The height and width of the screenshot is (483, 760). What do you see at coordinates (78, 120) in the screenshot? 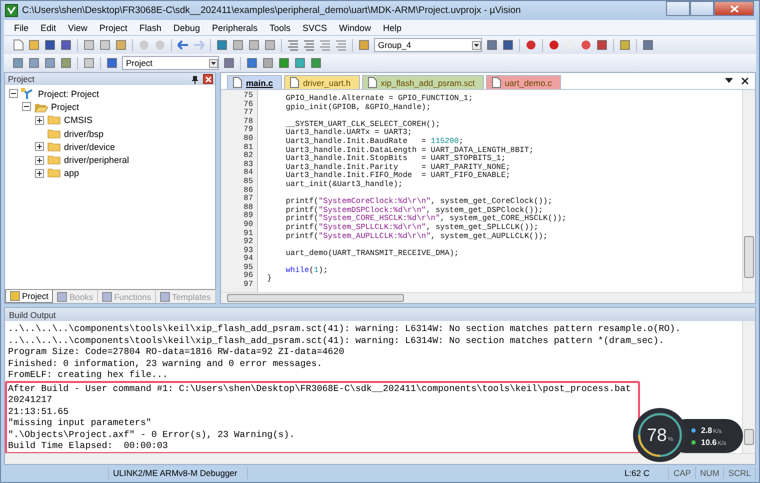
I see `tree-item: CMSIS` at bounding box center [78, 120].